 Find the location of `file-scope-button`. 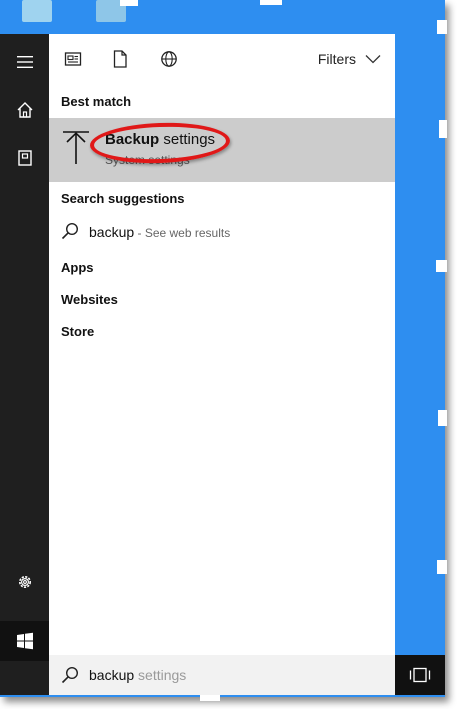

file-scope-button is located at coordinates (120, 59).